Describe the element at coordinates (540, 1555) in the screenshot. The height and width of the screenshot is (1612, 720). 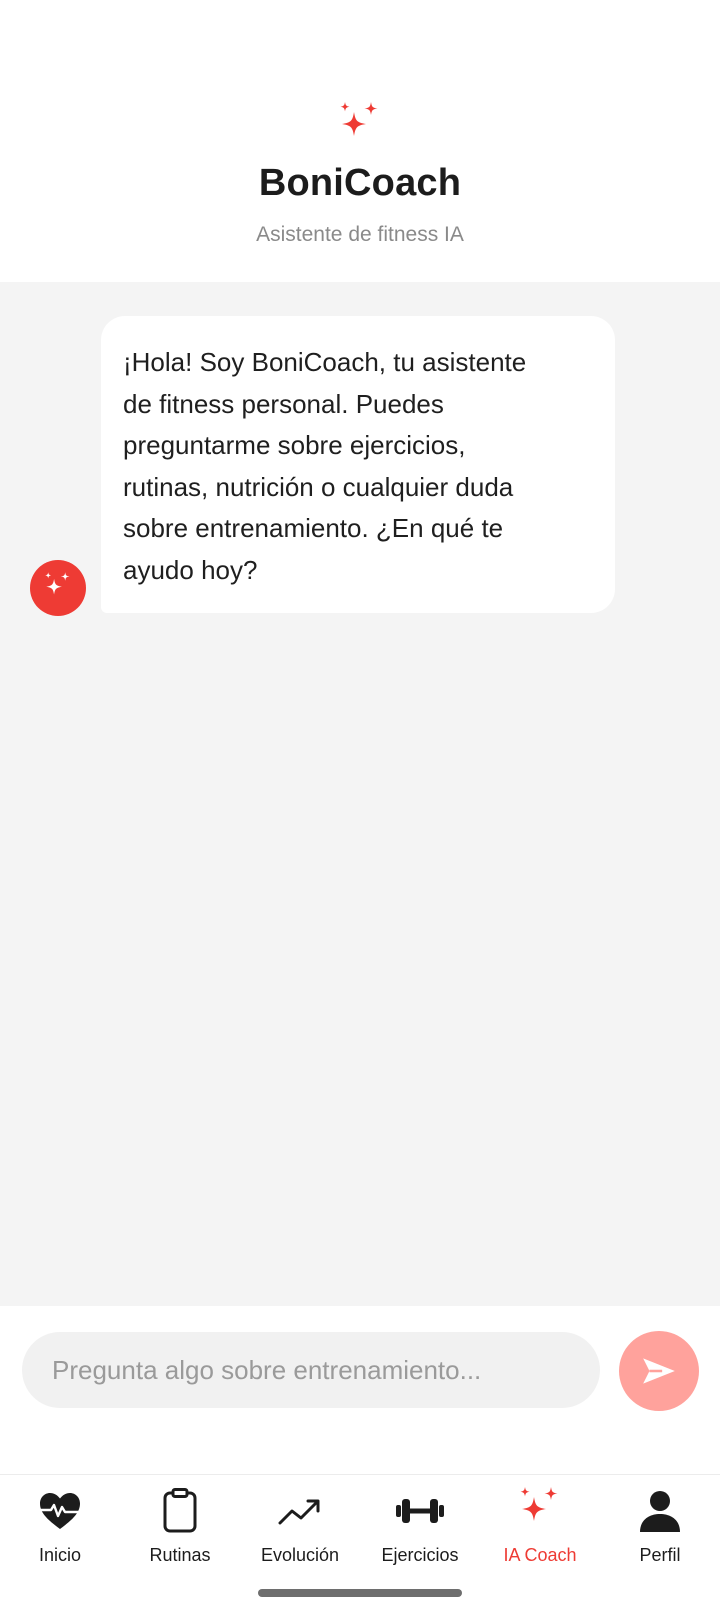
I see `nav-label: IA Coach` at that location.